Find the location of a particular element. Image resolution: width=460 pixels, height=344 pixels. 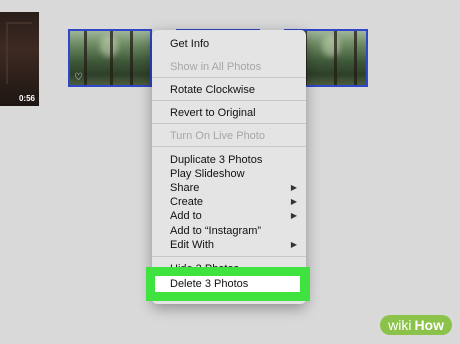

menu-item-turn-on-live-photo: Turn On Live Photo is located at coordinates (217, 136).